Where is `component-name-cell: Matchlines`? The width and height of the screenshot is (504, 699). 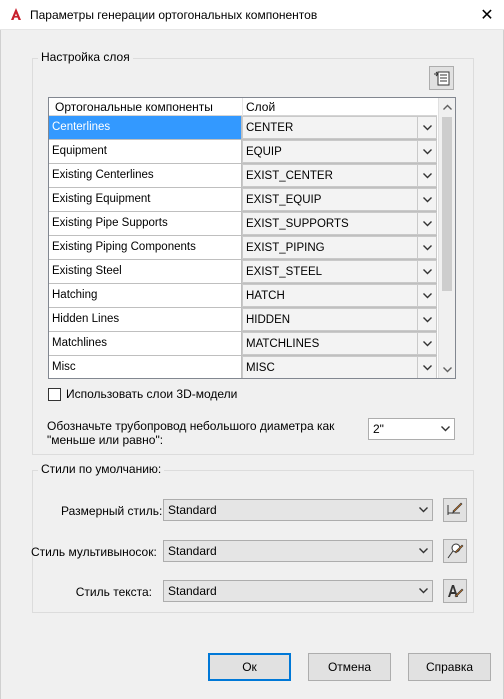
component-name-cell: Matchlines is located at coordinates (145, 344).